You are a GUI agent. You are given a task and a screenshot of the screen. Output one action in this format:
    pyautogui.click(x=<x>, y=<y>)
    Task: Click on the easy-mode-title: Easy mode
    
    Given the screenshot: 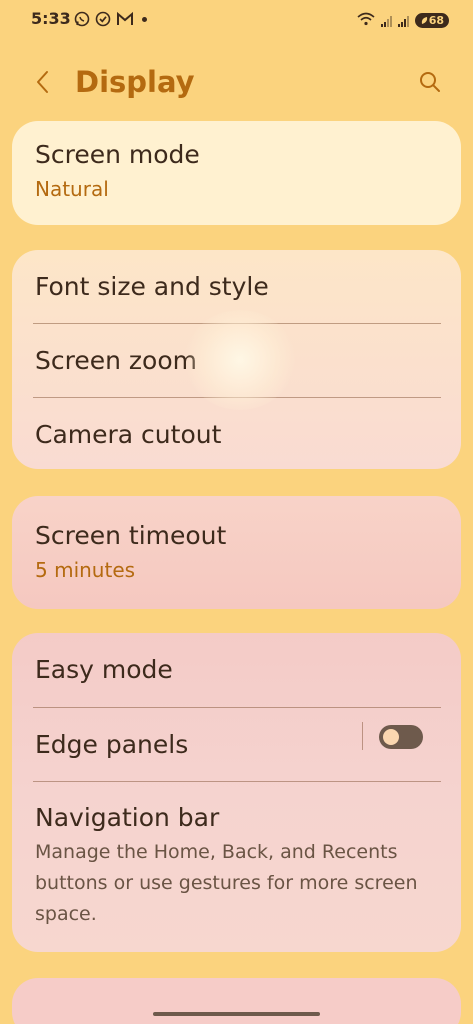 What is the action you would take?
    pyautogui.click(x=104, y=669)
    